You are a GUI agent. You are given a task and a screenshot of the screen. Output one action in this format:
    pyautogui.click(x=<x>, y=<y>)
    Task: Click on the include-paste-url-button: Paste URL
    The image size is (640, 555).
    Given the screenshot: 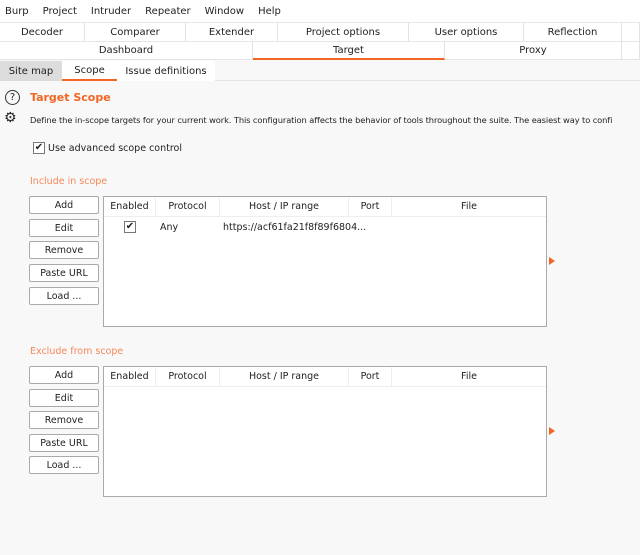 What is the action you would take?
    pyautogui.click(x=64, y=273)
    